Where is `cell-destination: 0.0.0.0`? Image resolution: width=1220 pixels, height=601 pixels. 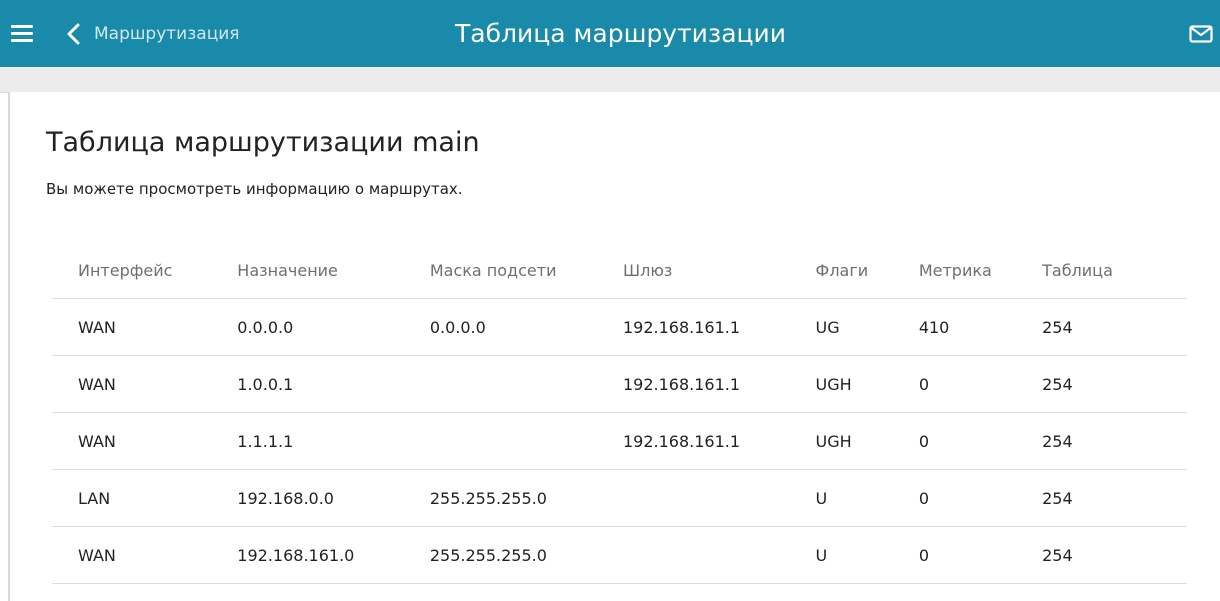
cell-destination: 0.0.0.0 is located at coordinates (307, 327).